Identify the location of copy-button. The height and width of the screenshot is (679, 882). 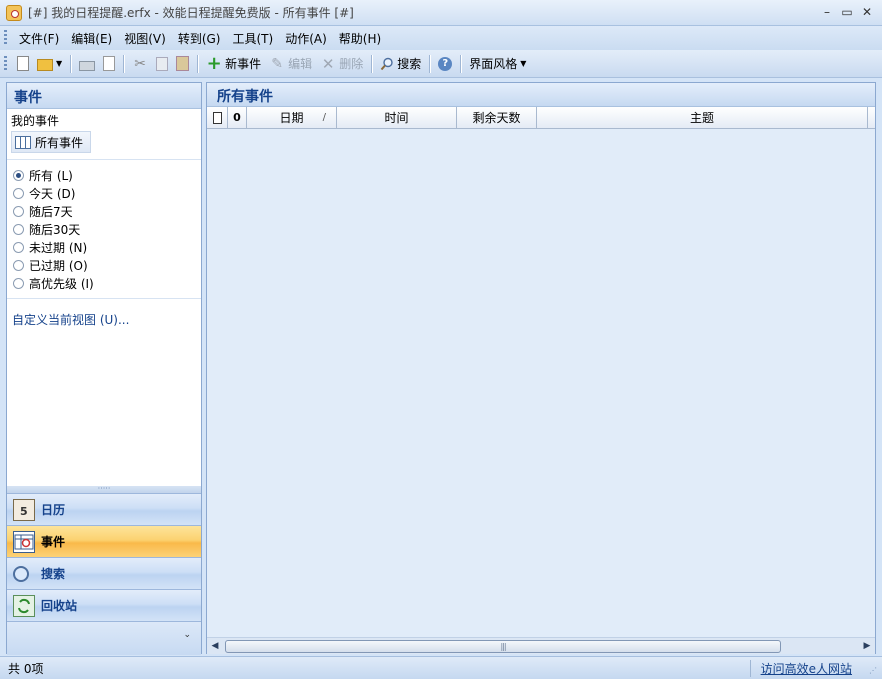
(162, 64).